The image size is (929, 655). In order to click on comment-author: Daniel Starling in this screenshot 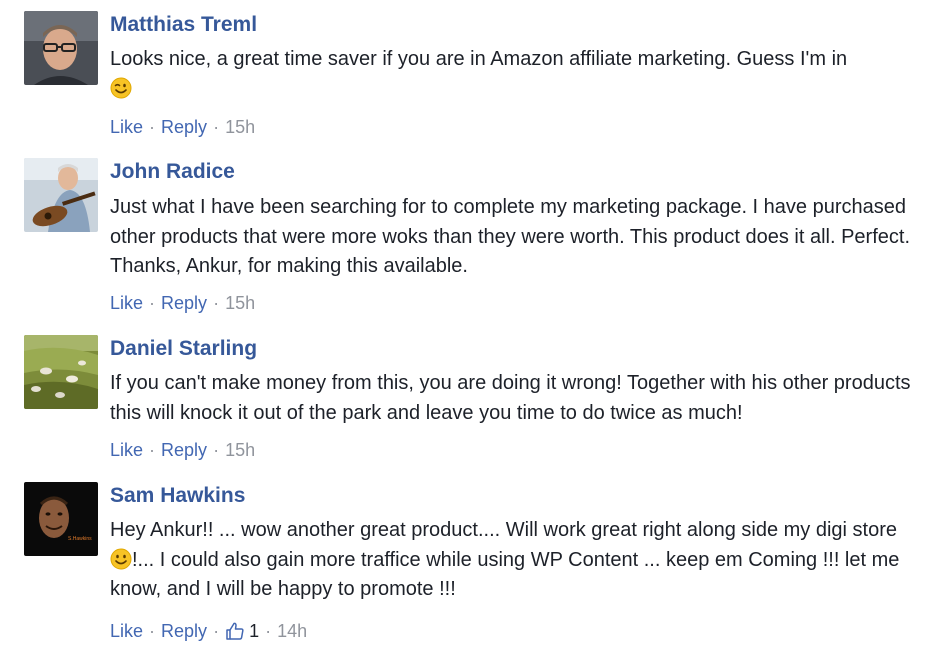, I will do `click(183, 349)`.